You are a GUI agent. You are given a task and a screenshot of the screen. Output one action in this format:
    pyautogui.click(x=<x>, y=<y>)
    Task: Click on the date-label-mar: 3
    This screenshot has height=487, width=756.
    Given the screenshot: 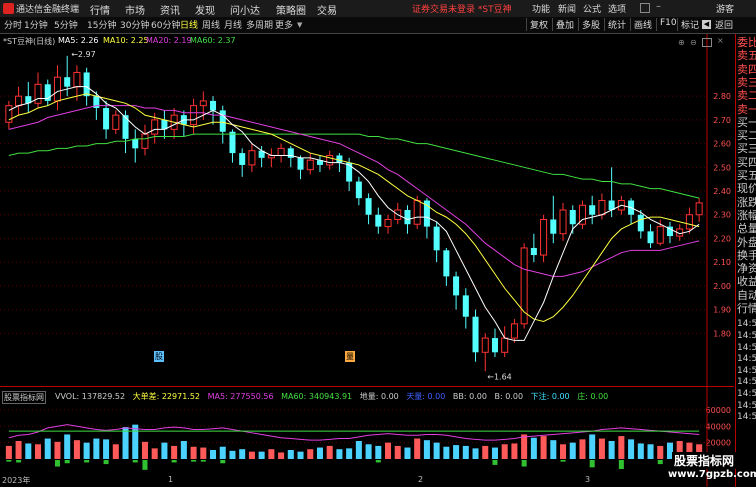 What is the action you would take?
    pyautogui.click(x=588, y=479)
    